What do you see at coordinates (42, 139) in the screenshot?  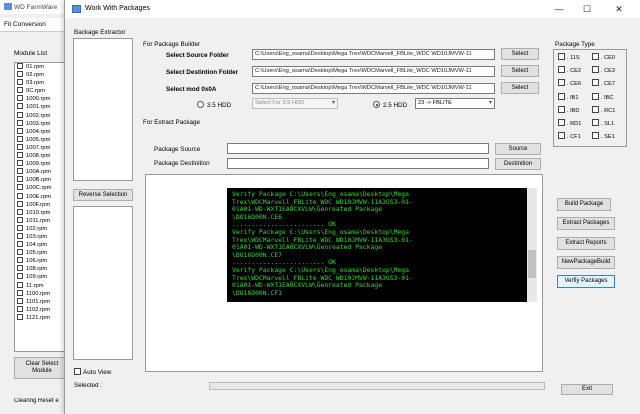 I see `module-list-item: 1005.rpm` at bounding box center [42, 139].